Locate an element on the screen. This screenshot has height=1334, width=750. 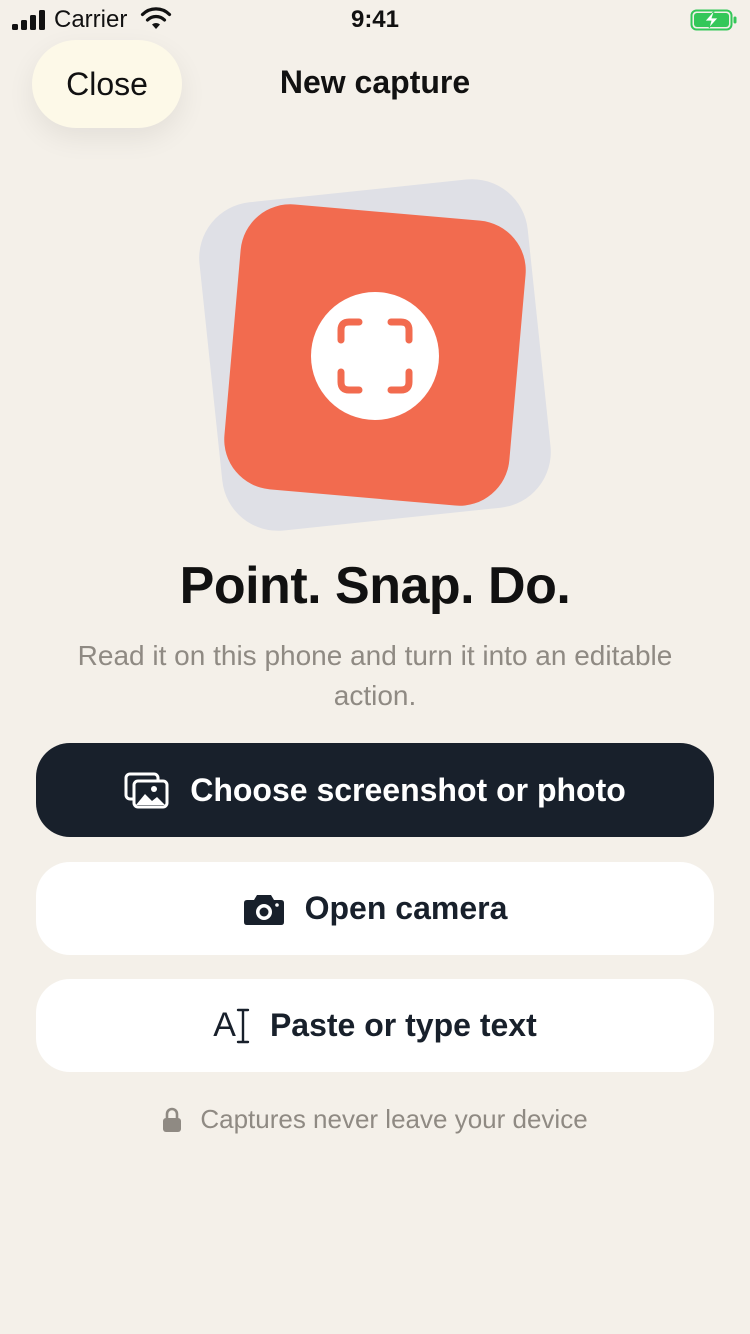
paste-text-label: Paste or type text is located at coordinates (403, 1025).